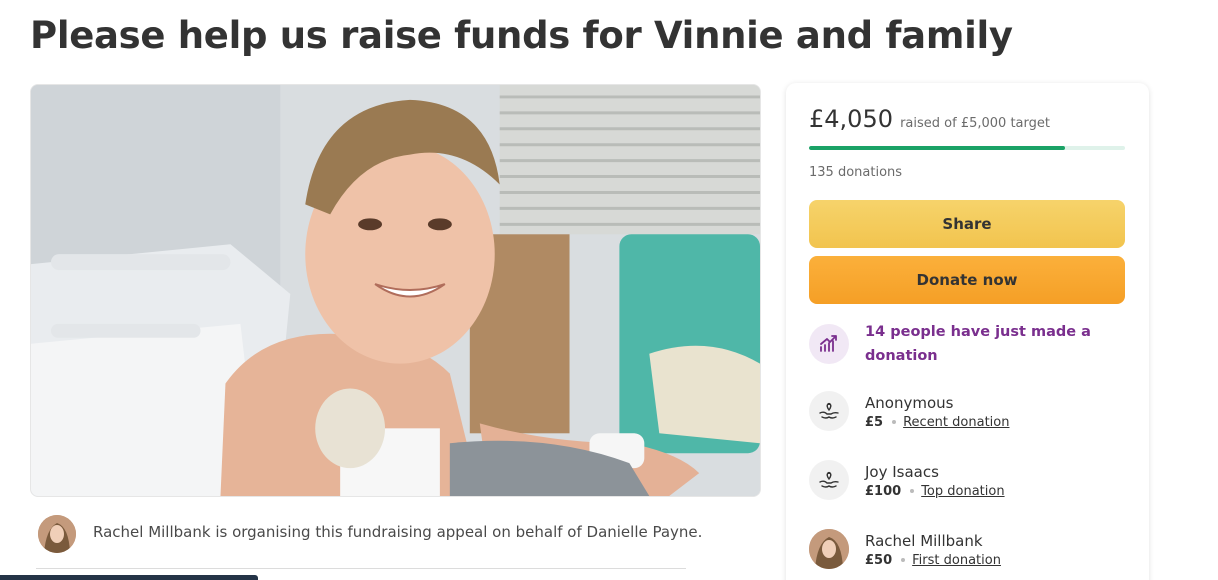  I want to click on donor-avatar, so click(829, 549).